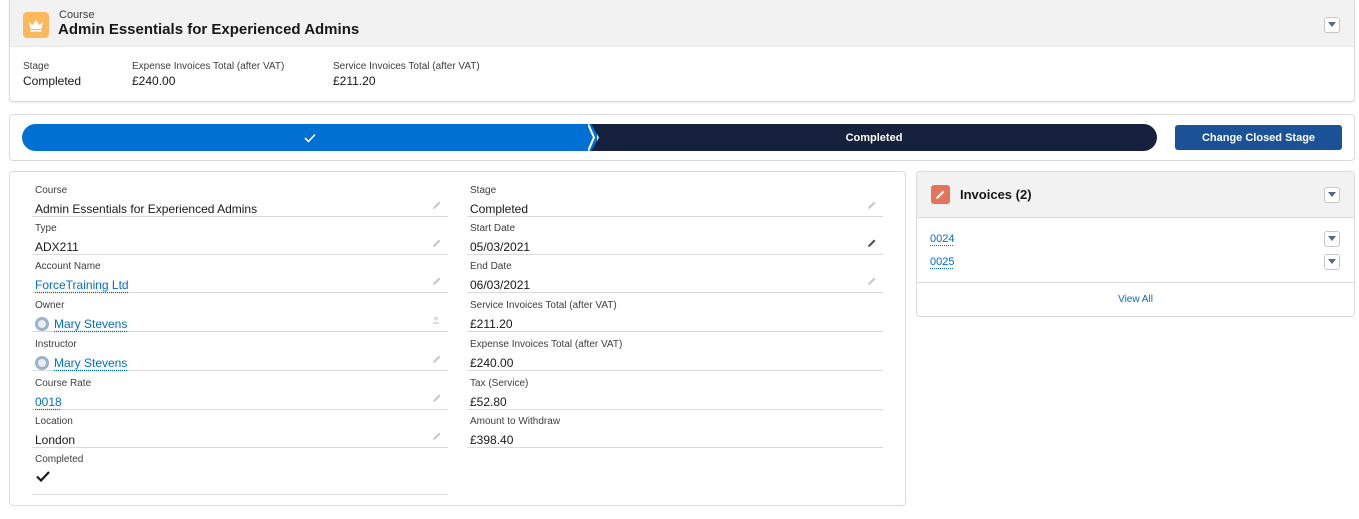 This screenshot has width=1359, height=519. Describe the element at coordinates (515, 421) in the screenshot. I see `field-label: Amount to Withdraw` at that location.